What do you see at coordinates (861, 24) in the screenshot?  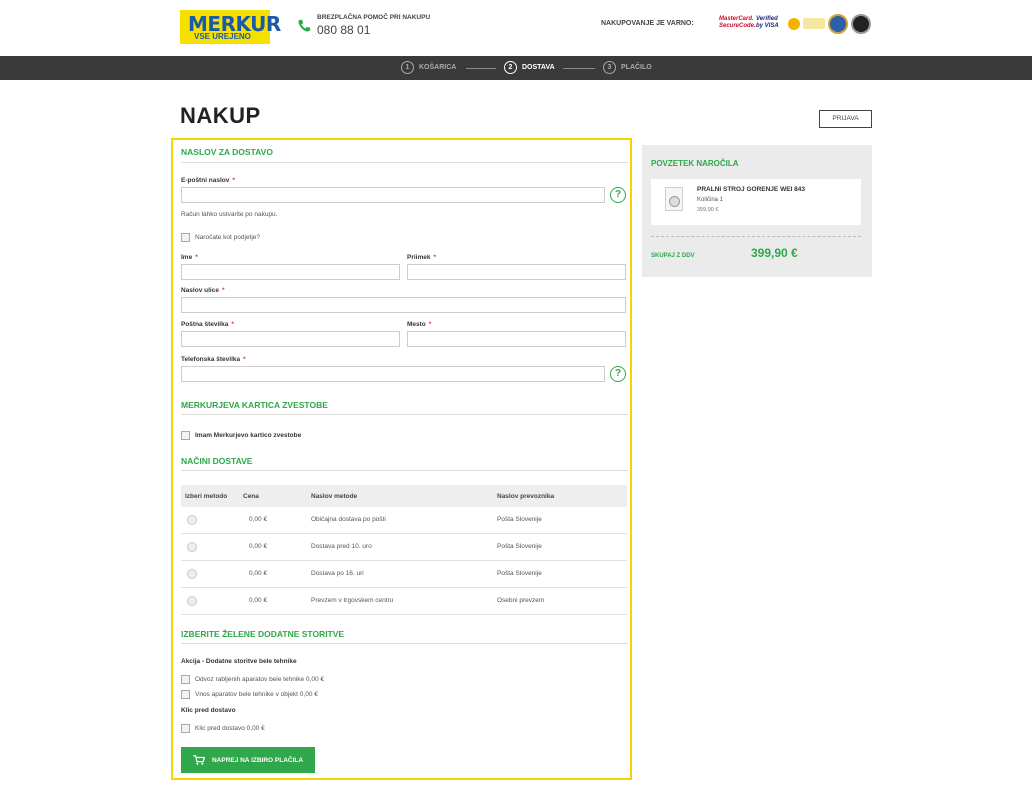 I see `award-badge-icon` at bounding box center [861, 24].